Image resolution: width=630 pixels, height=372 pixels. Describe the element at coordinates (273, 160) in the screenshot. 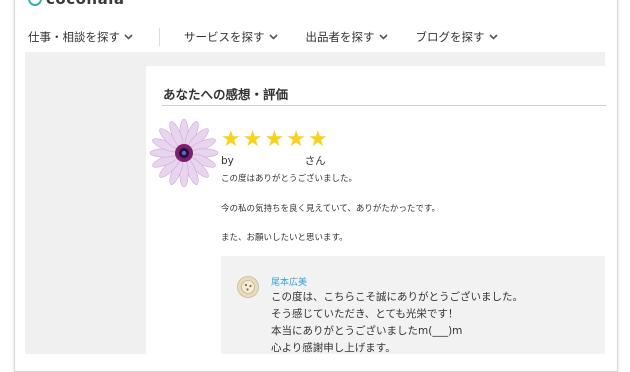

I see `reviewer-byline: by さん` at that location.